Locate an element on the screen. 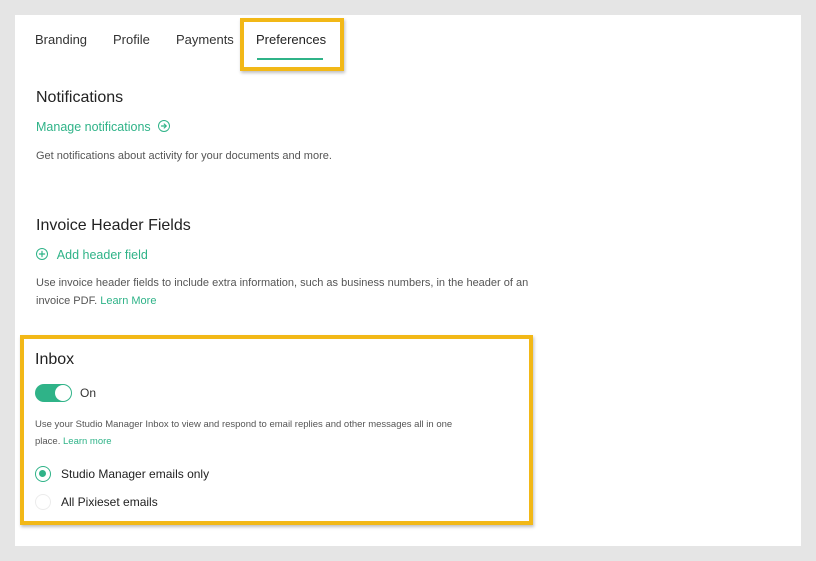 This screenshot has width=816, height=561. tab-branding: Branding is located at coordinates (61, 39).